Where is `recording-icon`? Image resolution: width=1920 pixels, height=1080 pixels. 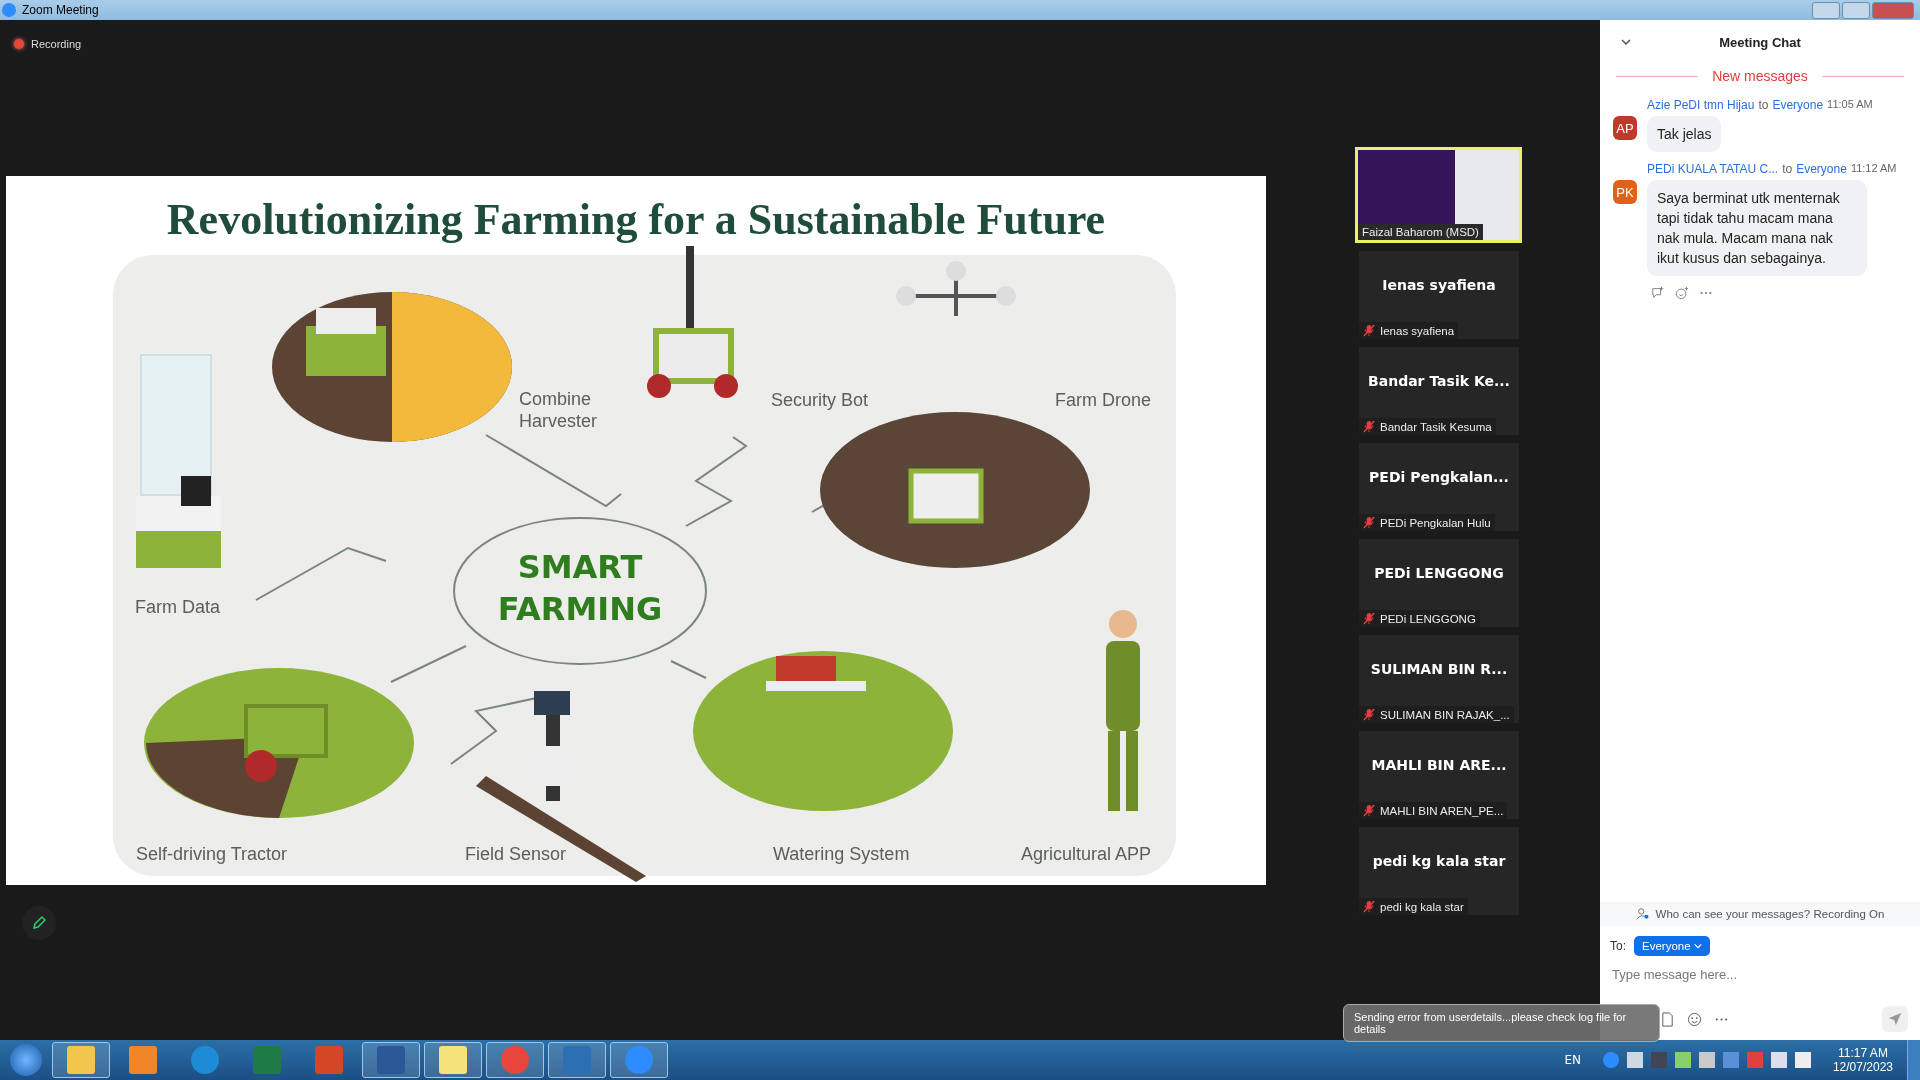
recording-icon is located at coordinates (19, 44).